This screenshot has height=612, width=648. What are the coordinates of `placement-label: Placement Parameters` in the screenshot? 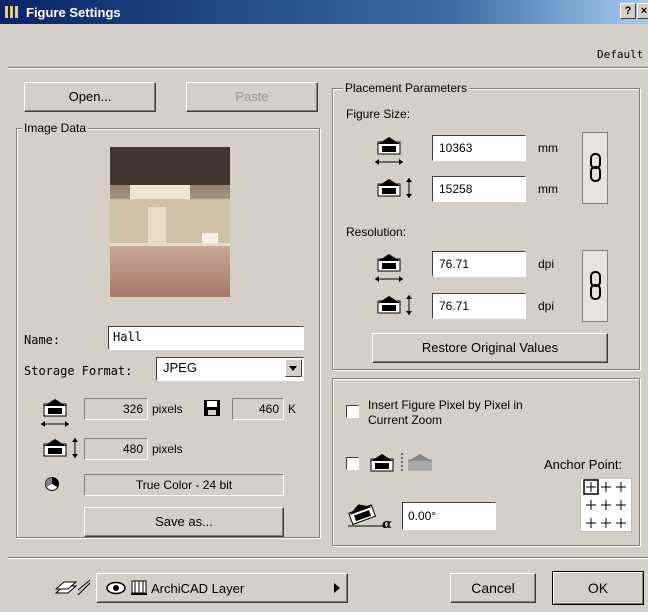 It's located at (406, 88).